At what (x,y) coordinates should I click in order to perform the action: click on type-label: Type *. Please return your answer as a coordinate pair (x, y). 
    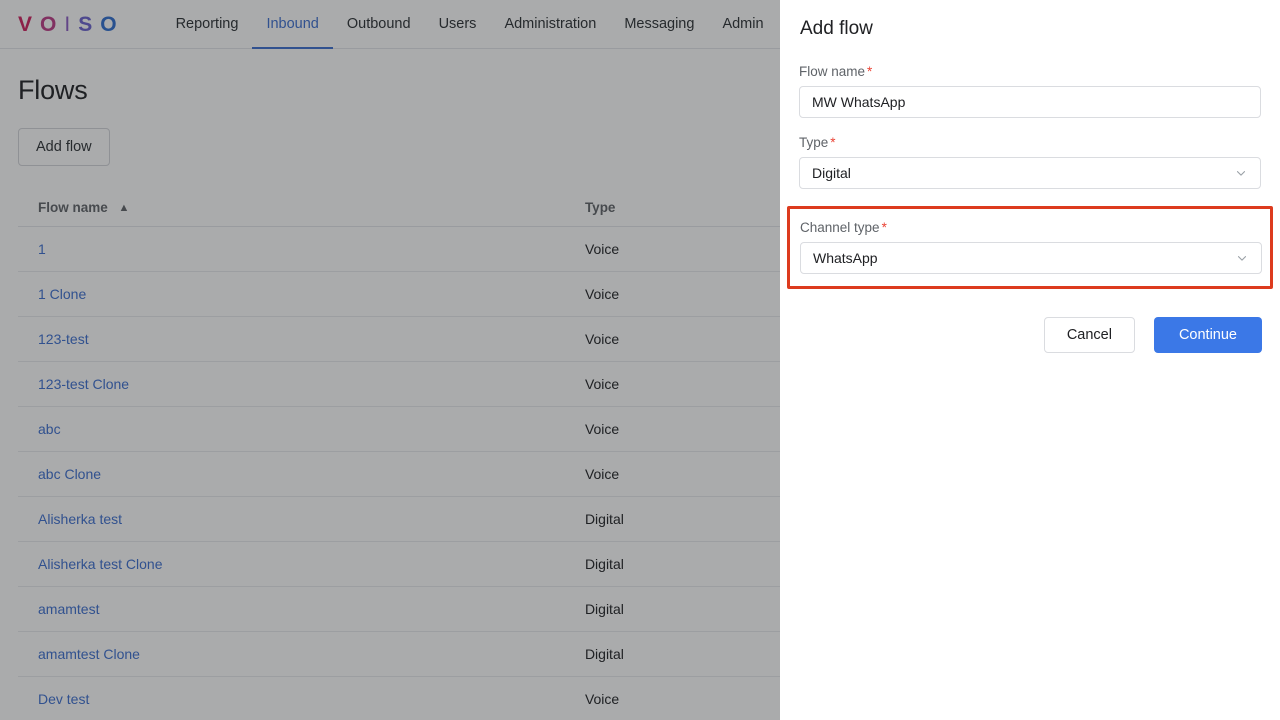
    Looking at the image, I should click on (1031, 142).